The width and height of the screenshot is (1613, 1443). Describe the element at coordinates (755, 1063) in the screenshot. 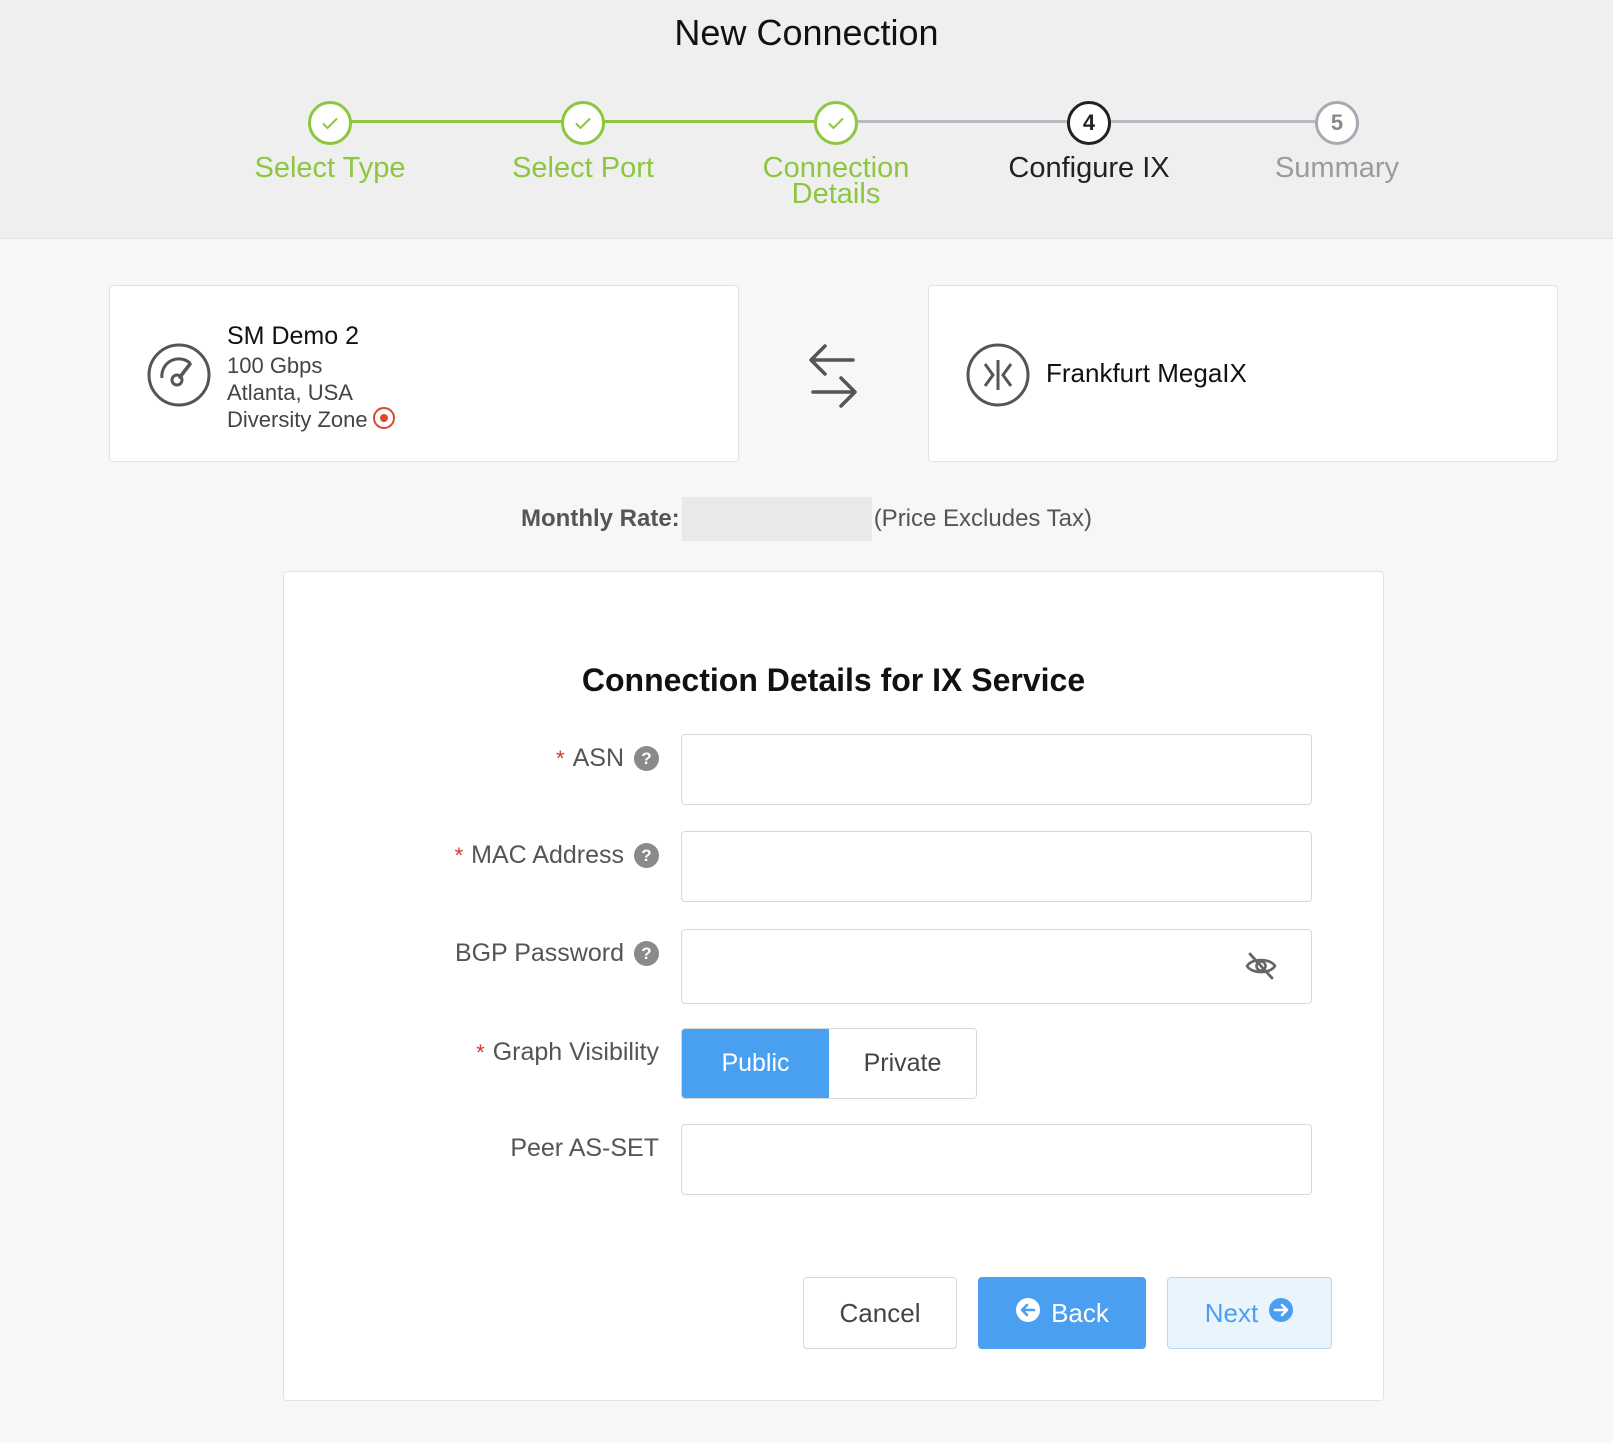

I see `public-option-button: Public` at that location.